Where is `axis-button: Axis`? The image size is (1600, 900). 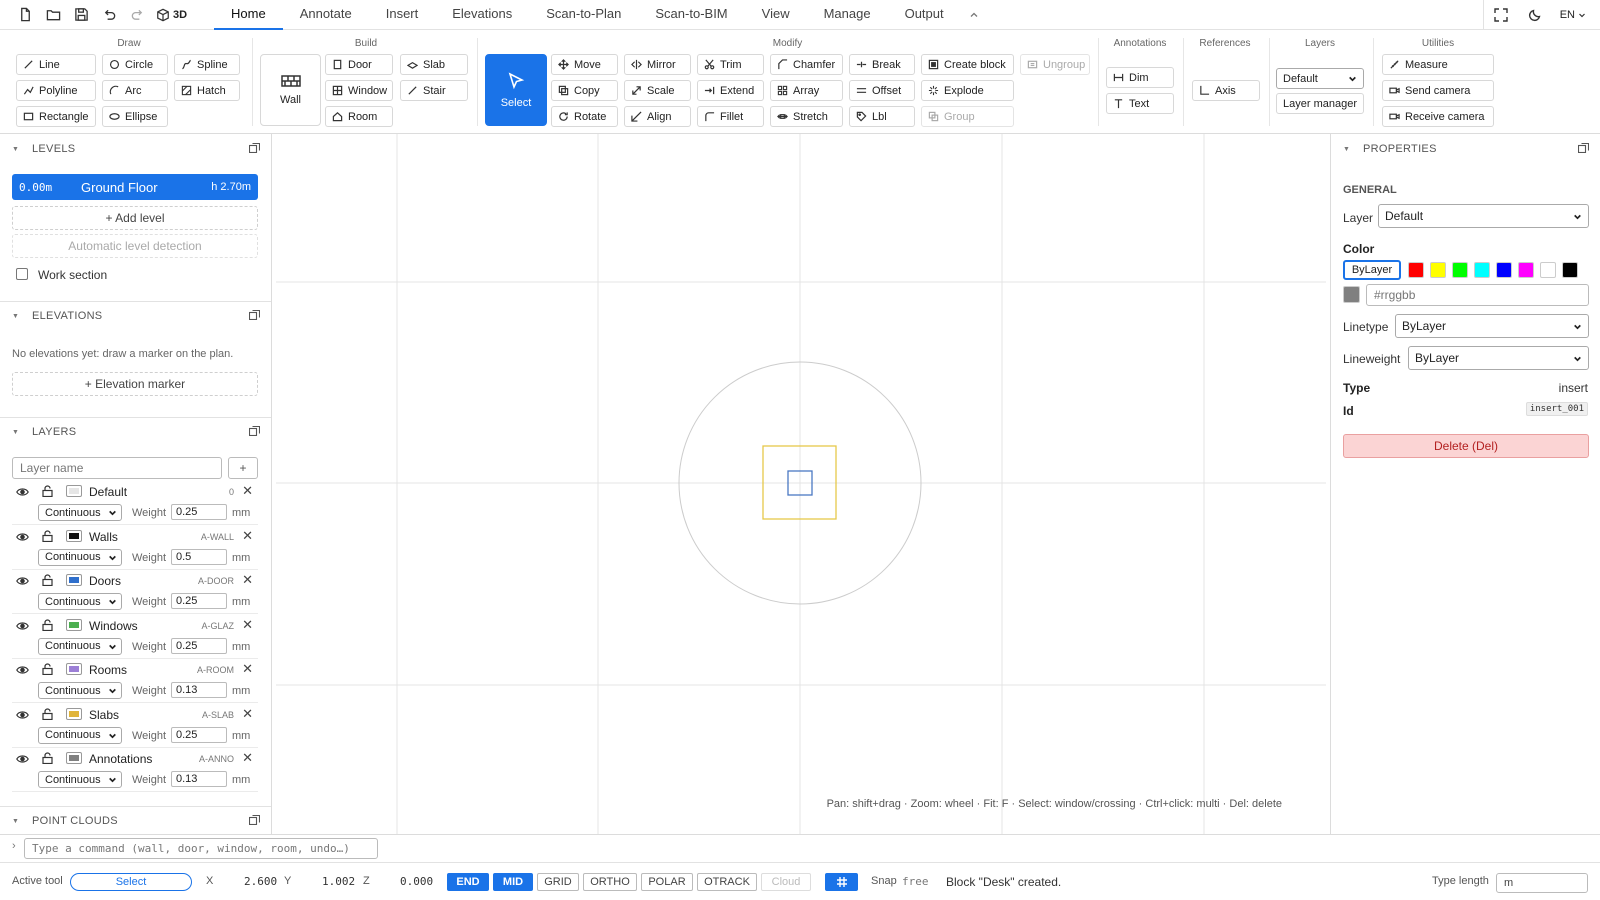
axis-button: Axis is located at coordinates (1226, 90).